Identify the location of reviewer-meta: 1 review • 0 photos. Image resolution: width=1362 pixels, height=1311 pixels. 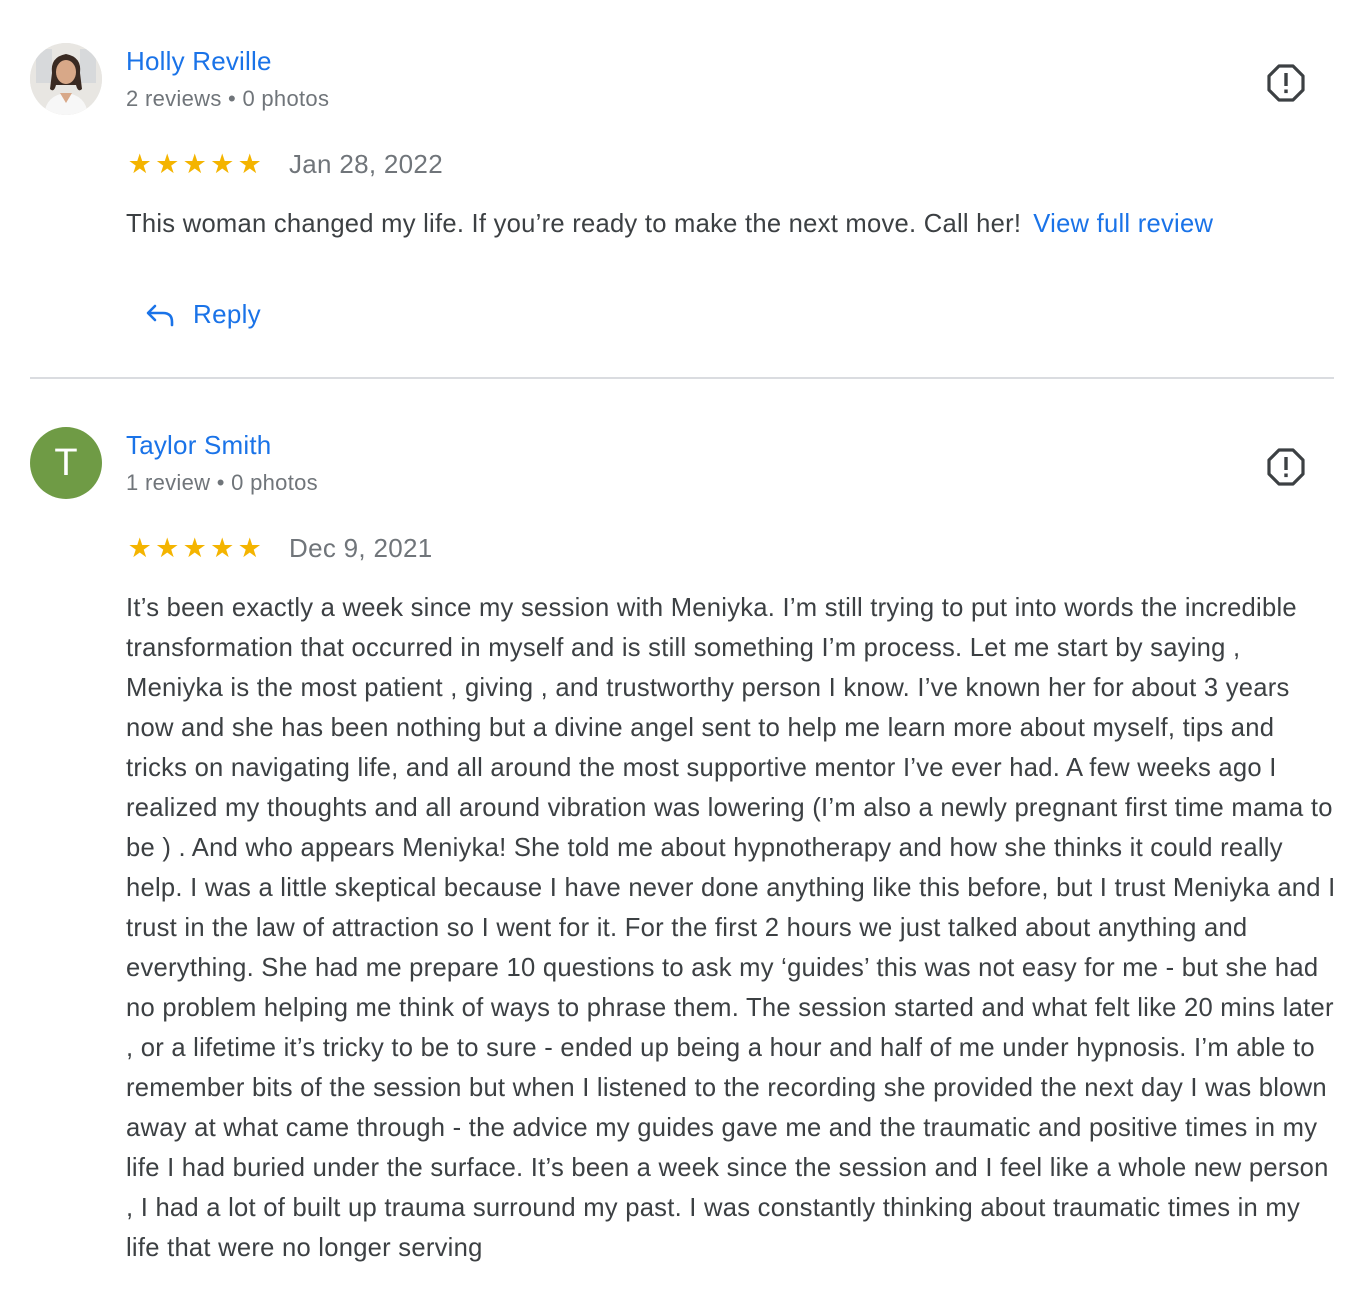
(222, 482).